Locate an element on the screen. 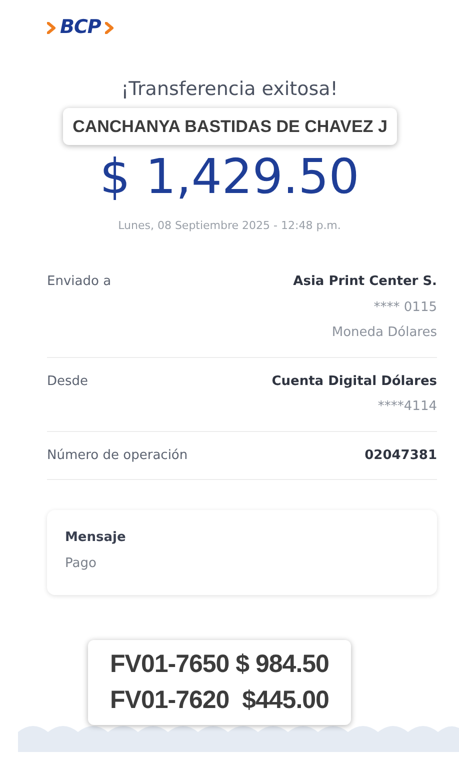 Image resolution: width=459 pixels, height=758 pixels. date-time: Lunes, 08 Septiembre 2025 - 12:48 p.m. is located at coordinates (229, 226).